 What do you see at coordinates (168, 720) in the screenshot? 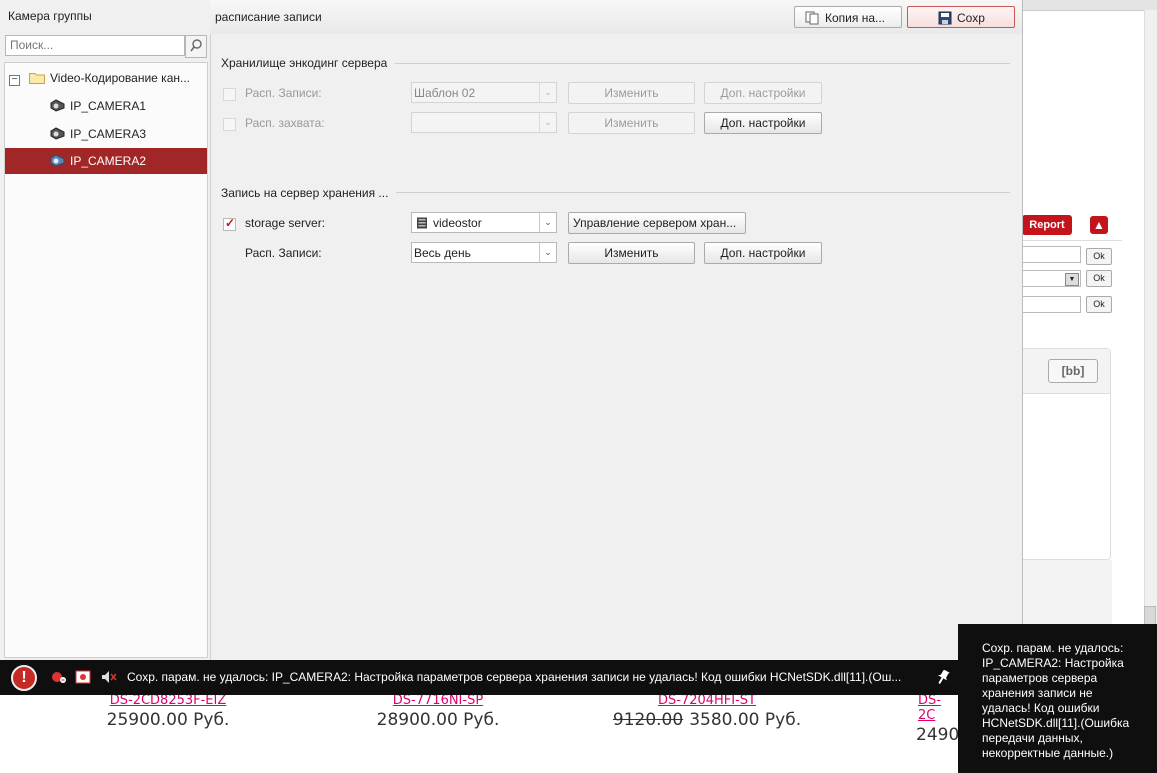
I see `product-price: 25900.00 Руб.` at bounding box center [168, 720].